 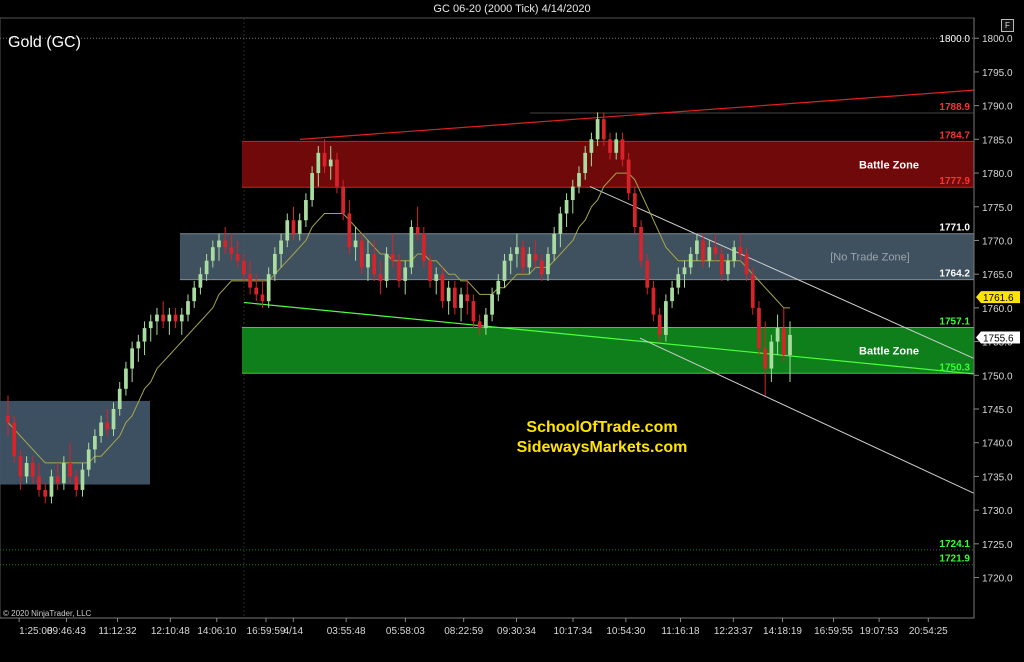 What do you see at coordinates (997, 309) in the screenshot?
I see `y-tick-label-8: 1760.0` at bounding box center [997, 309].